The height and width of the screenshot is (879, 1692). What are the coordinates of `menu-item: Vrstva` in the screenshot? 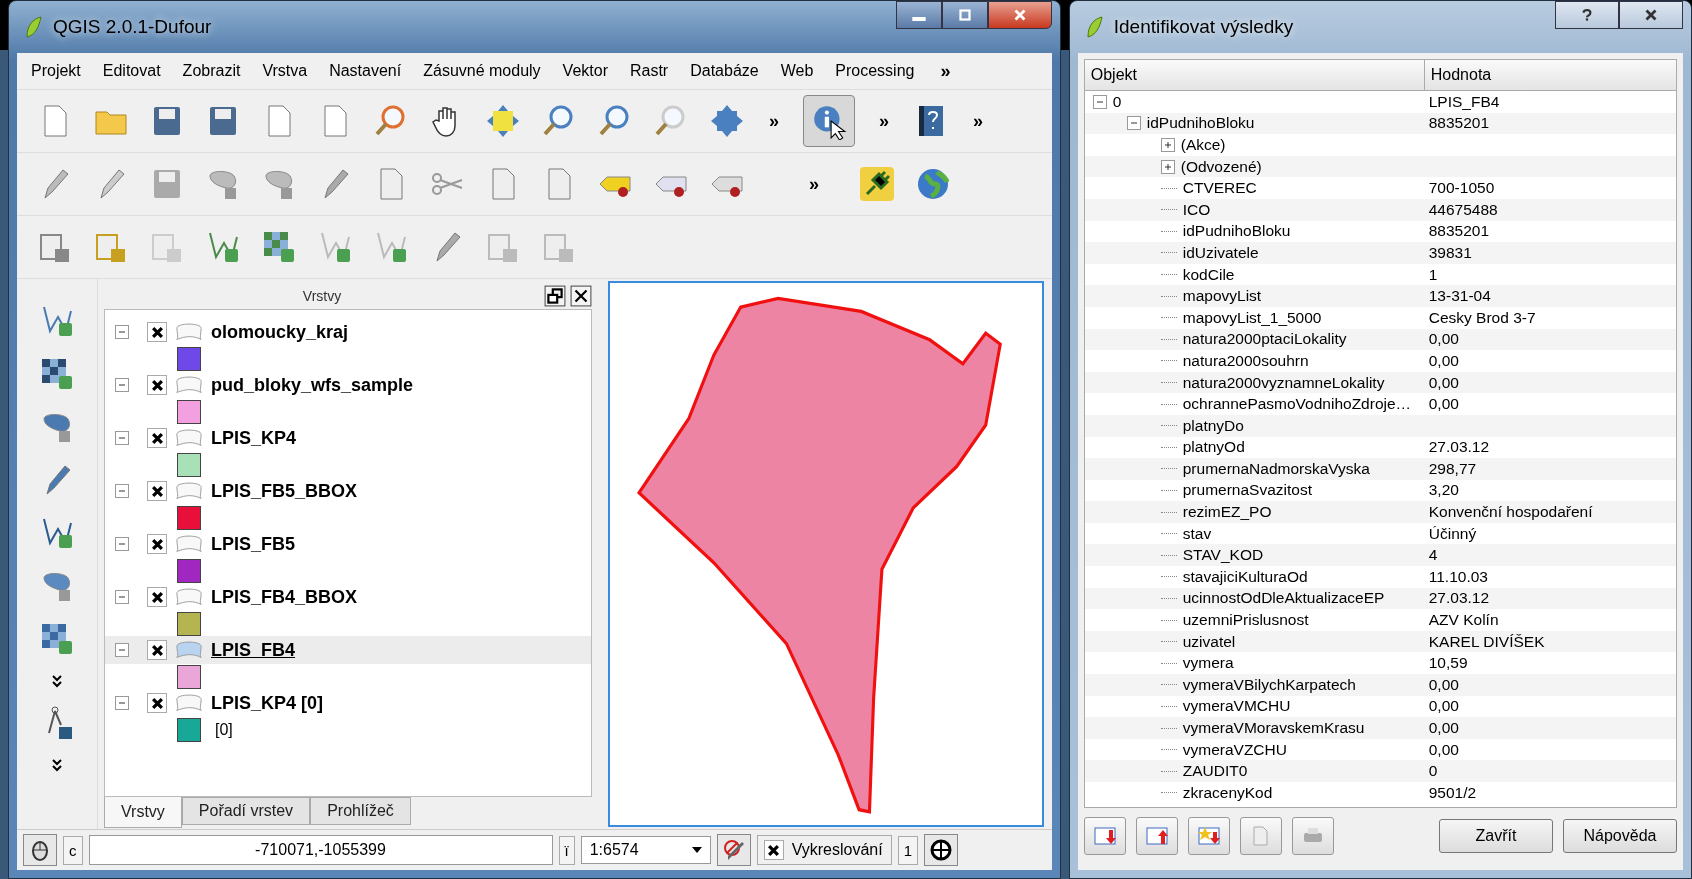 It's located at (285, 71).